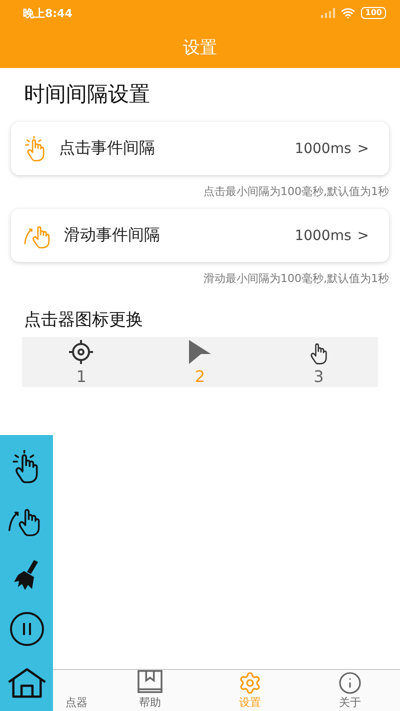 The width and height of the screenshot is (400, 711). What do you see at coordinates (150, 682) in the screenshot?
I see `book-icon` at bounding box center [150, 682].